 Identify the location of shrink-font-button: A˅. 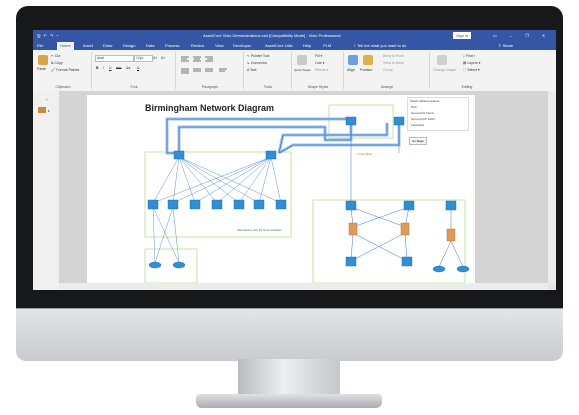
(163, 58).